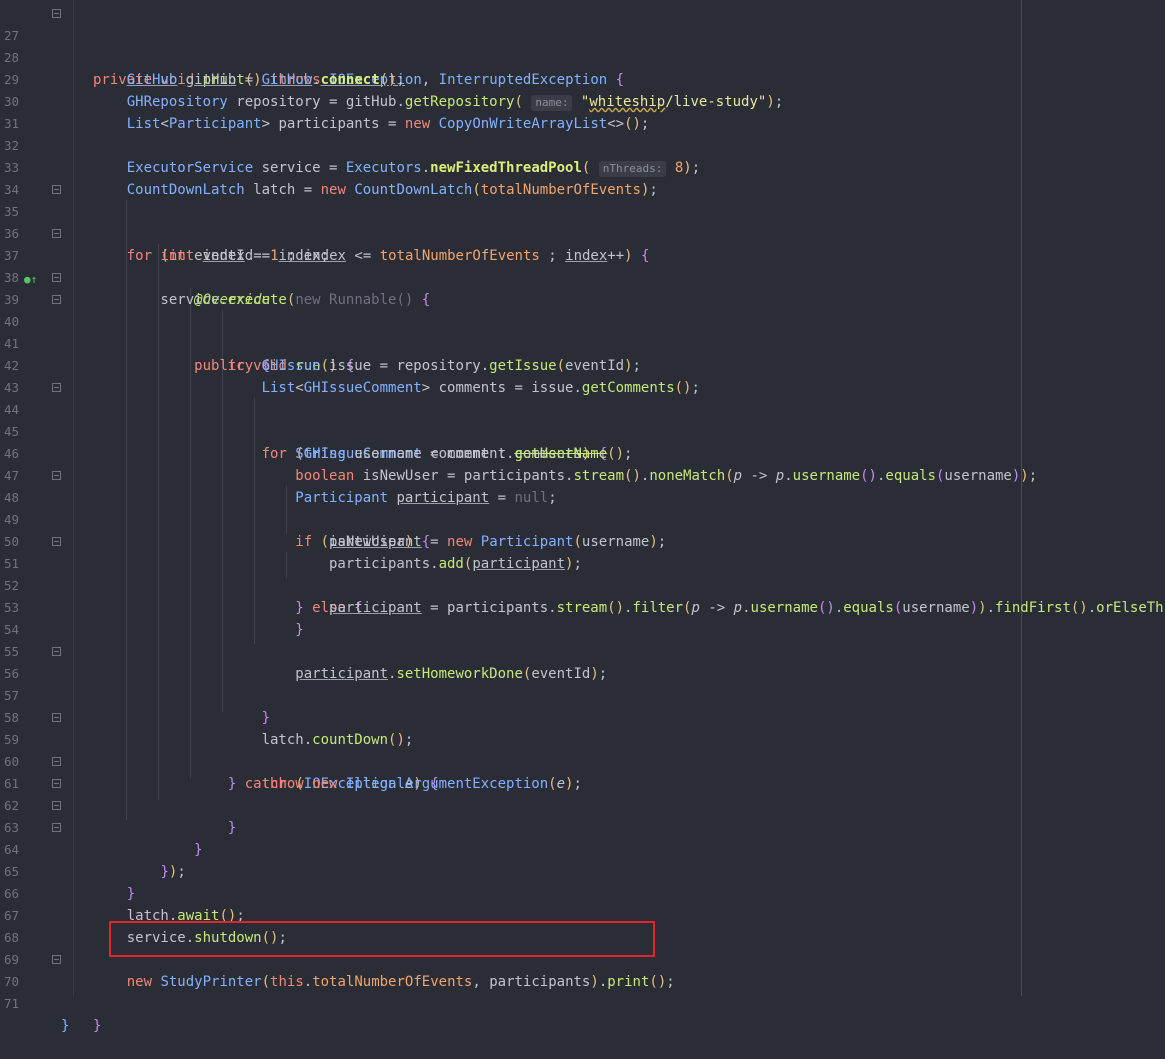 The image size is (1165, 1059). I want to click on code-line: 57, so click(582, 683).